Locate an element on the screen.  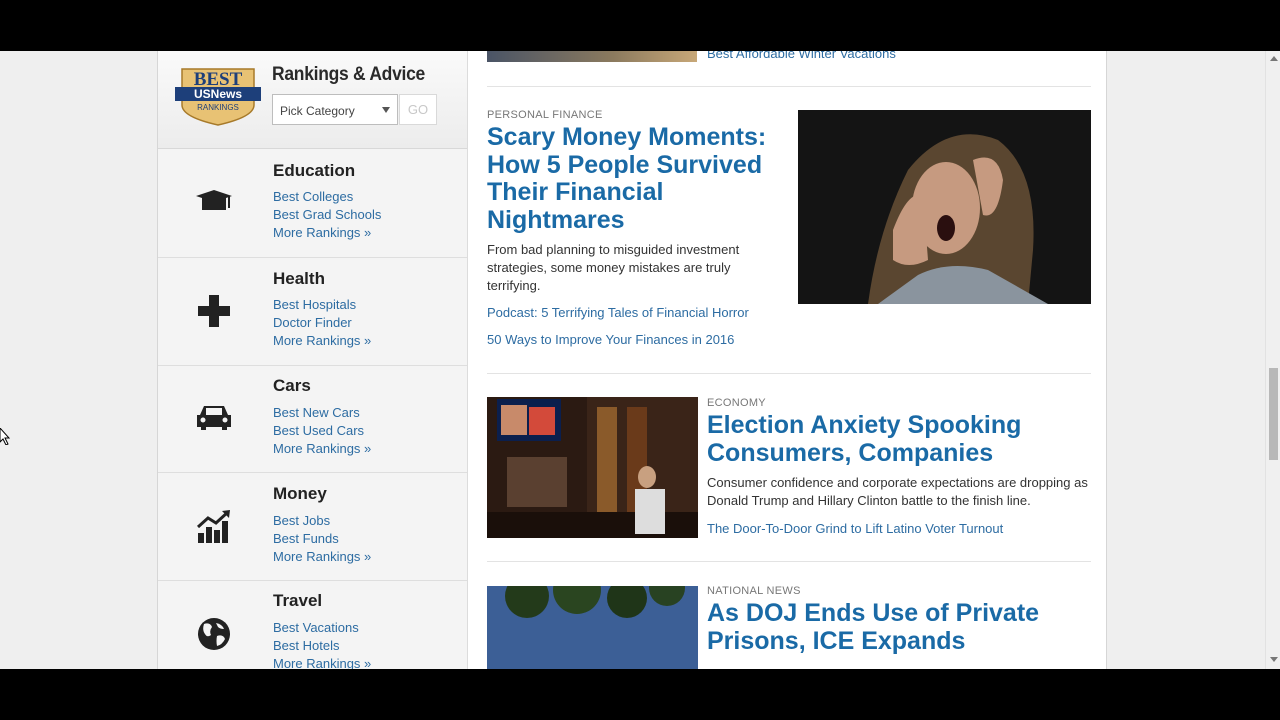
related-link: 50 Ways to Improve Your Finances in 2016 is located at coordinates (610, 339).